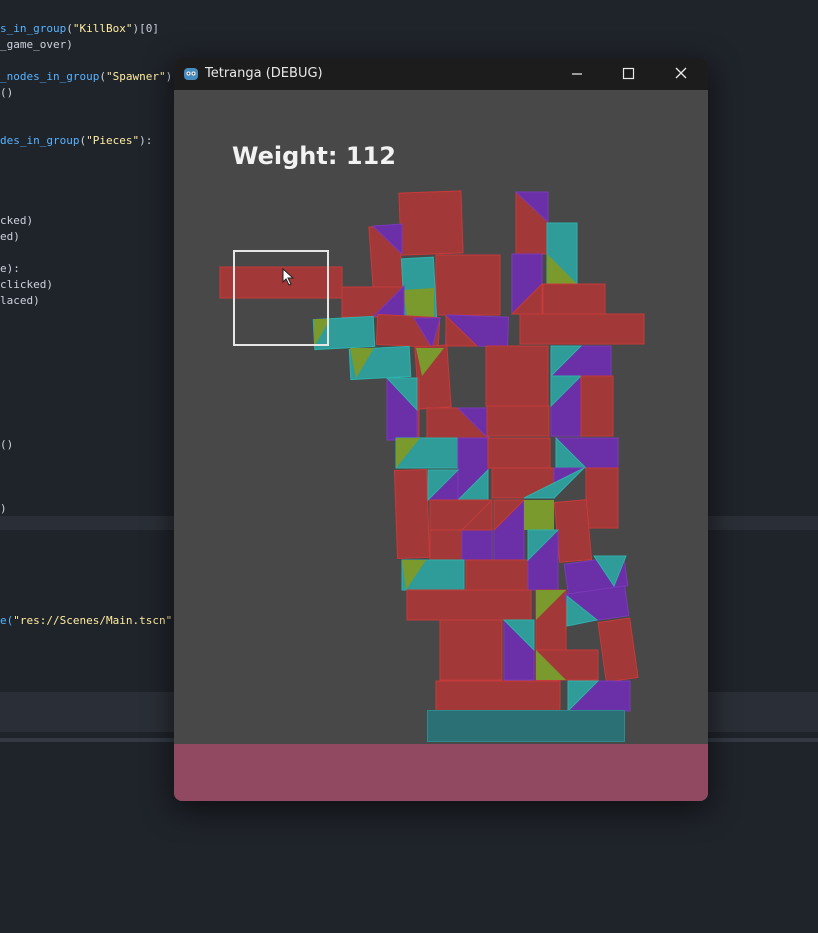 Image resolution: width=818 pixels, height=933 pixels. I want to click on close-icon, so click(681, 73).